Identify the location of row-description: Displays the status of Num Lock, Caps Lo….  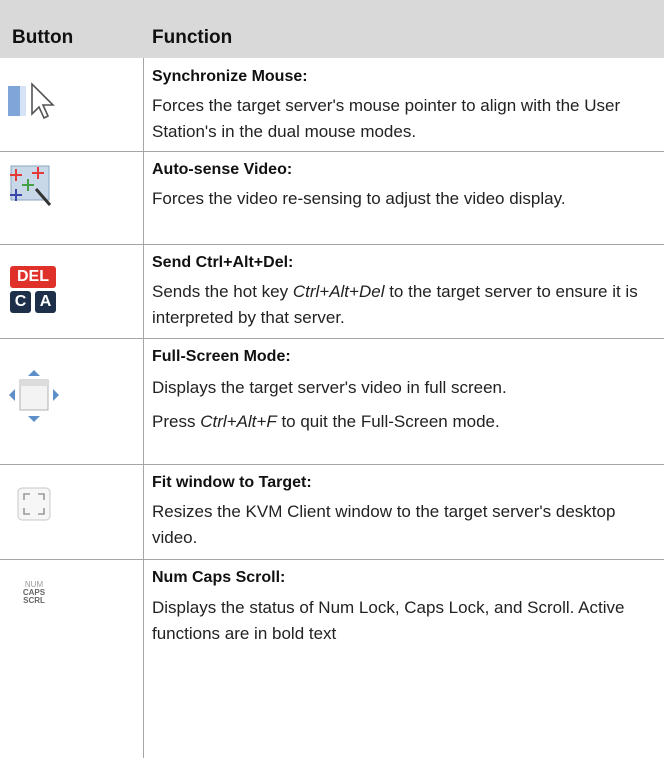
(388, 620).